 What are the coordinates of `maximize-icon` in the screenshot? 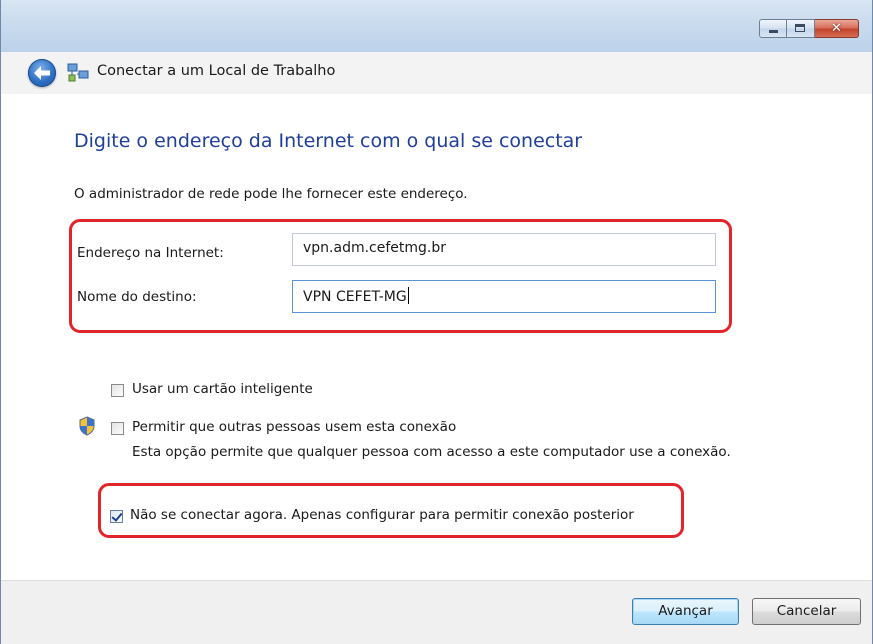 It's located at (800, 28).